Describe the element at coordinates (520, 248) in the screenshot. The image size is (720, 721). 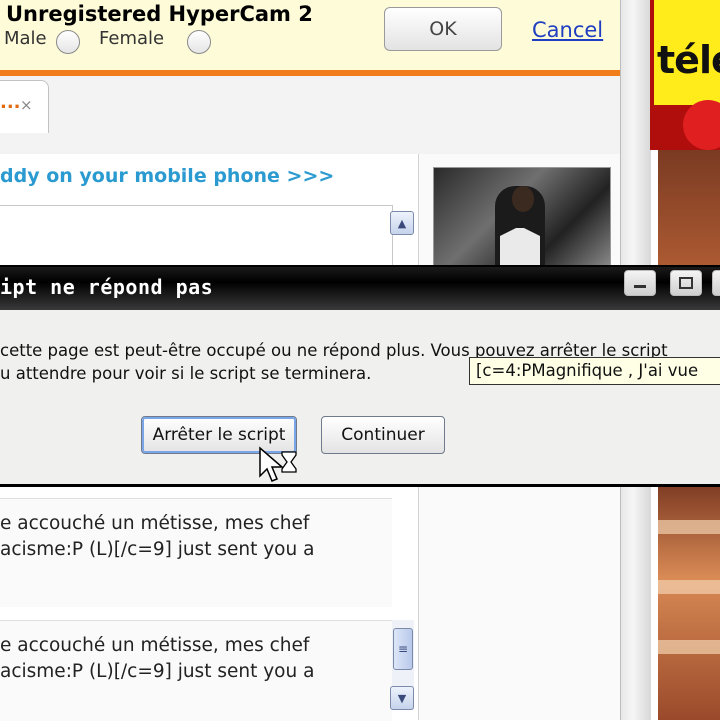
I see `photo-shirt` at that location.